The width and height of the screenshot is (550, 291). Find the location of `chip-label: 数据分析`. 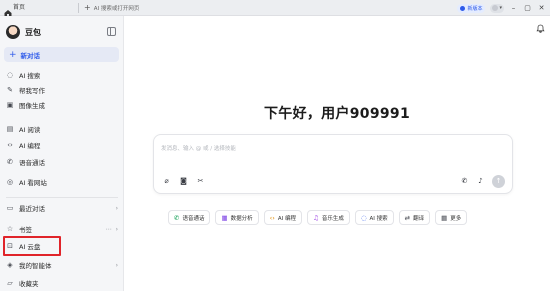

chip-label: 数据分析 is located at coordinates (241, 218).